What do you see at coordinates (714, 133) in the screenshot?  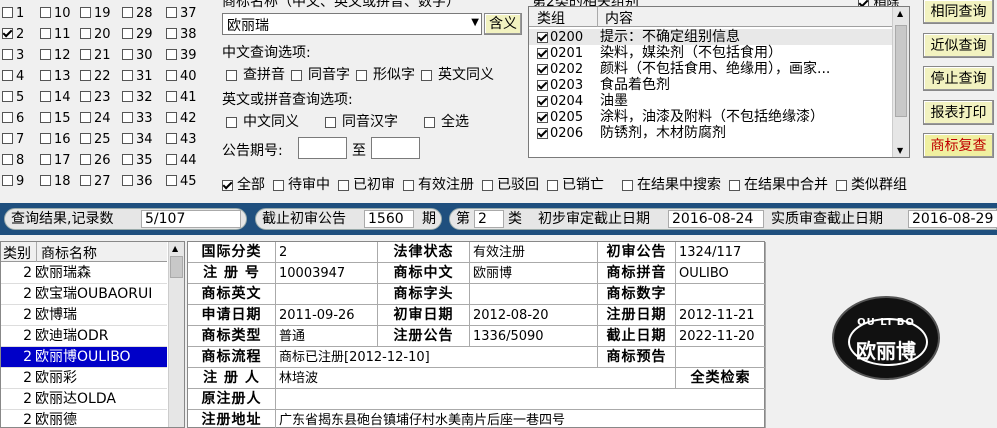 I see `group-row: 0206 防锈剂，木材防腐剂` at bounding box center [714, 133].